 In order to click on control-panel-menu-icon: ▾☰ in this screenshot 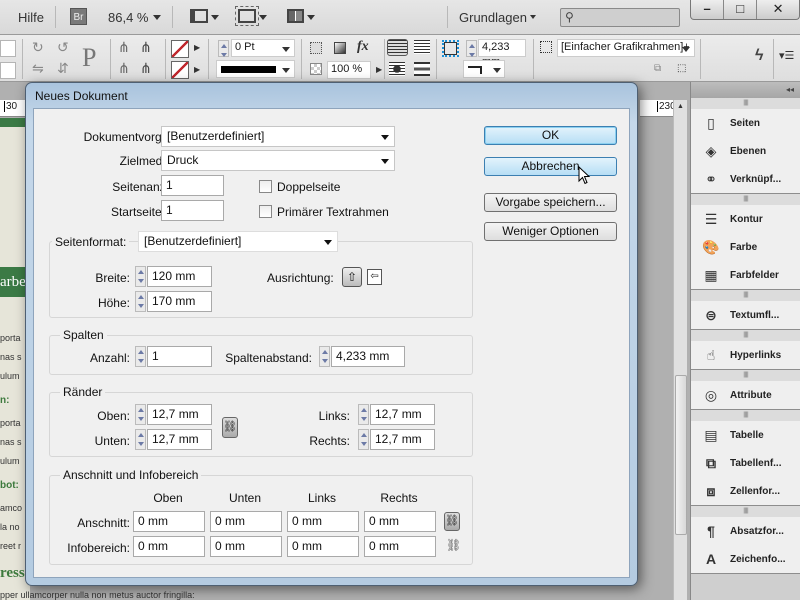, I will do `click(786, 55)`.